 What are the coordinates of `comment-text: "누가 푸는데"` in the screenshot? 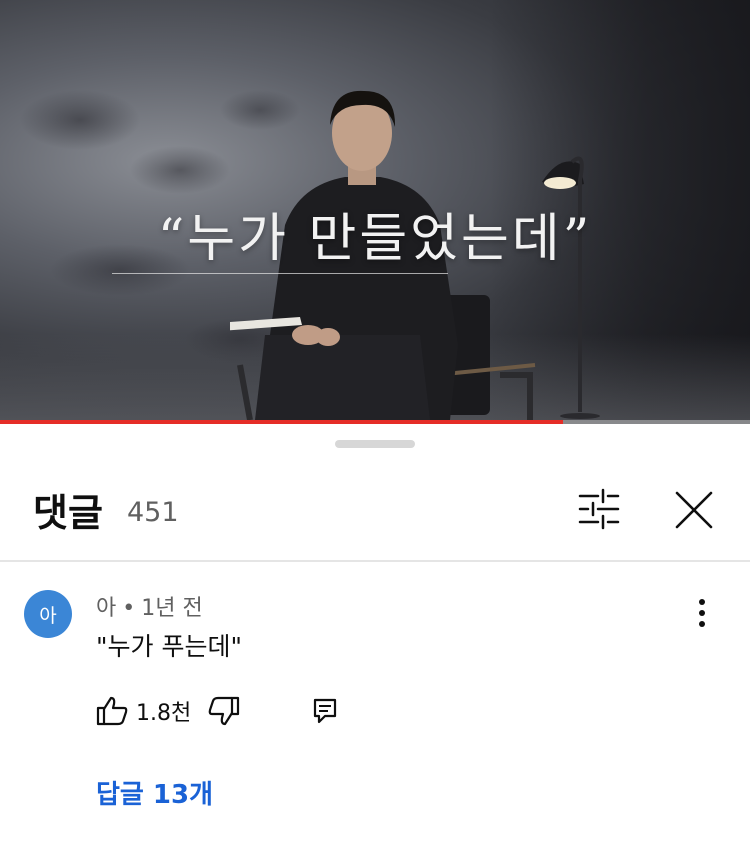 It's located at (169, 646).